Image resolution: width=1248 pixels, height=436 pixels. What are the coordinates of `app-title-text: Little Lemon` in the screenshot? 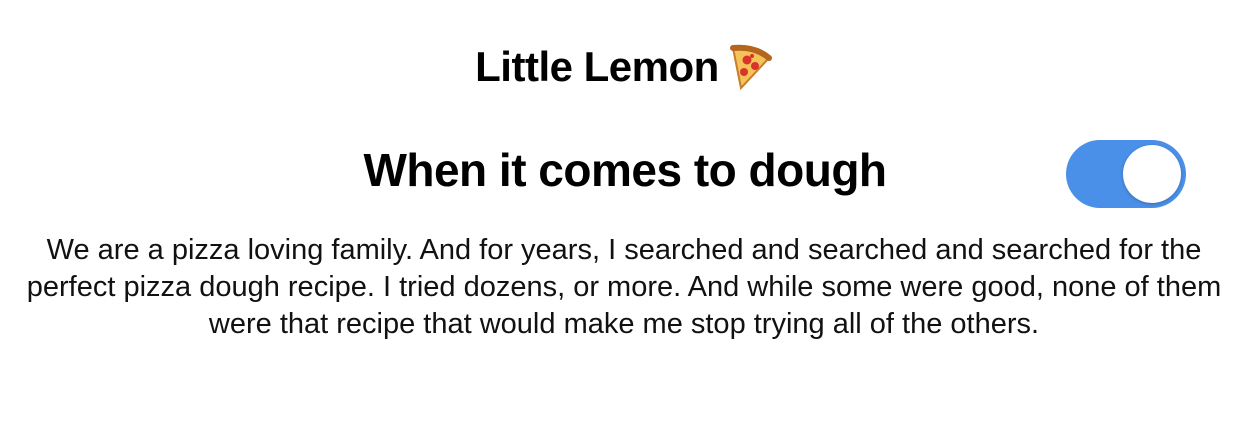 It's located at (597, 66).